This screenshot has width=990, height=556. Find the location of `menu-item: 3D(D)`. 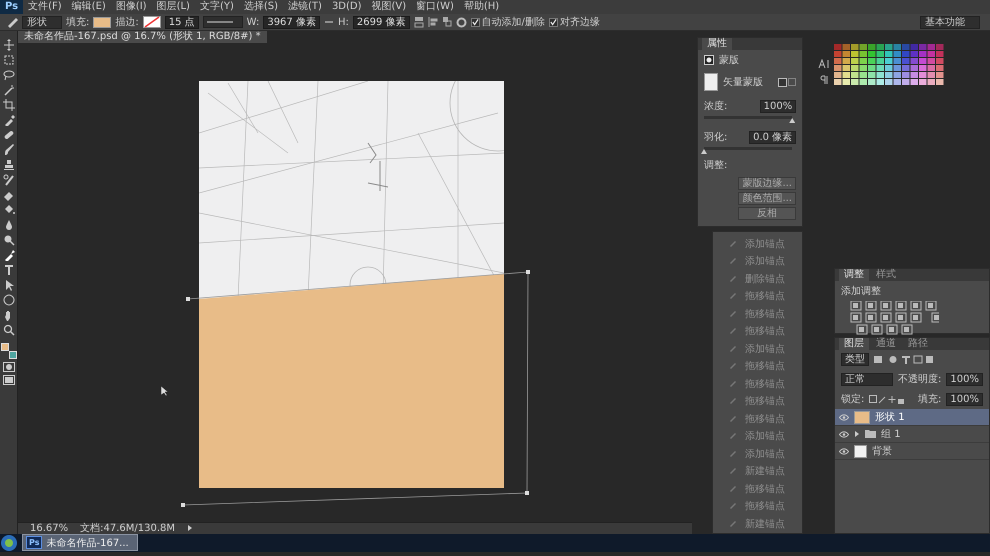

menu-item: 3D(D) is located at coordinates (346, 7).